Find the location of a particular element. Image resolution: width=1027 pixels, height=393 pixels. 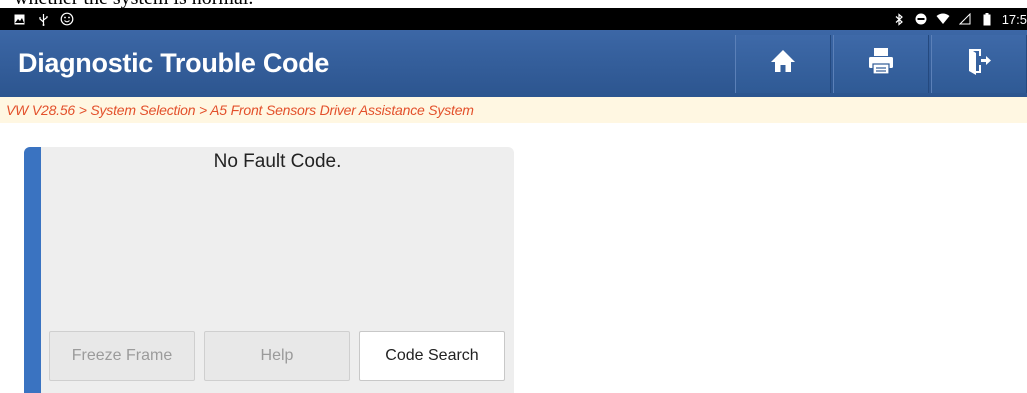

status-bar: 17:5 is located at coordinates (513, 19).